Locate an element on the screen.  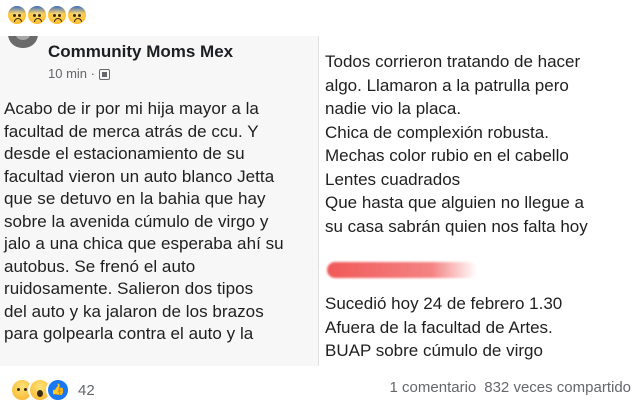
post-line: del auto y ka jalaron de los brazos is located at coordinates (134, 311).